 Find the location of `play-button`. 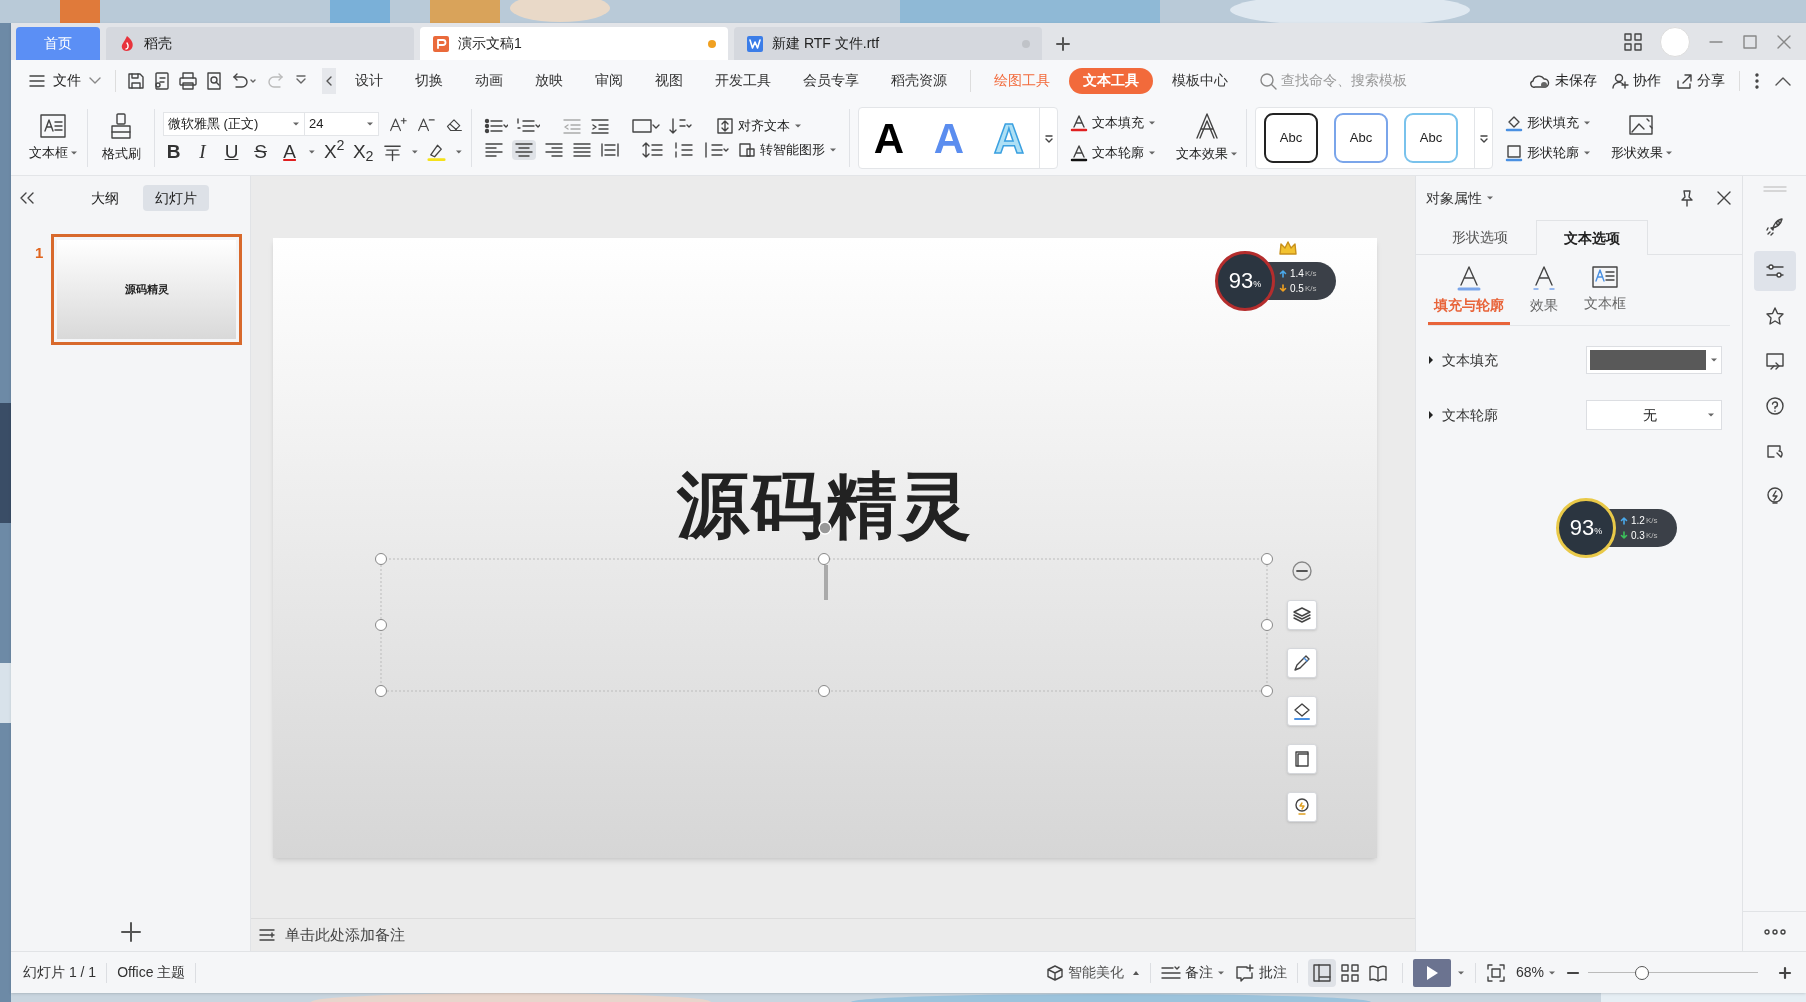

play-button is located at coordinates (1431, 972).